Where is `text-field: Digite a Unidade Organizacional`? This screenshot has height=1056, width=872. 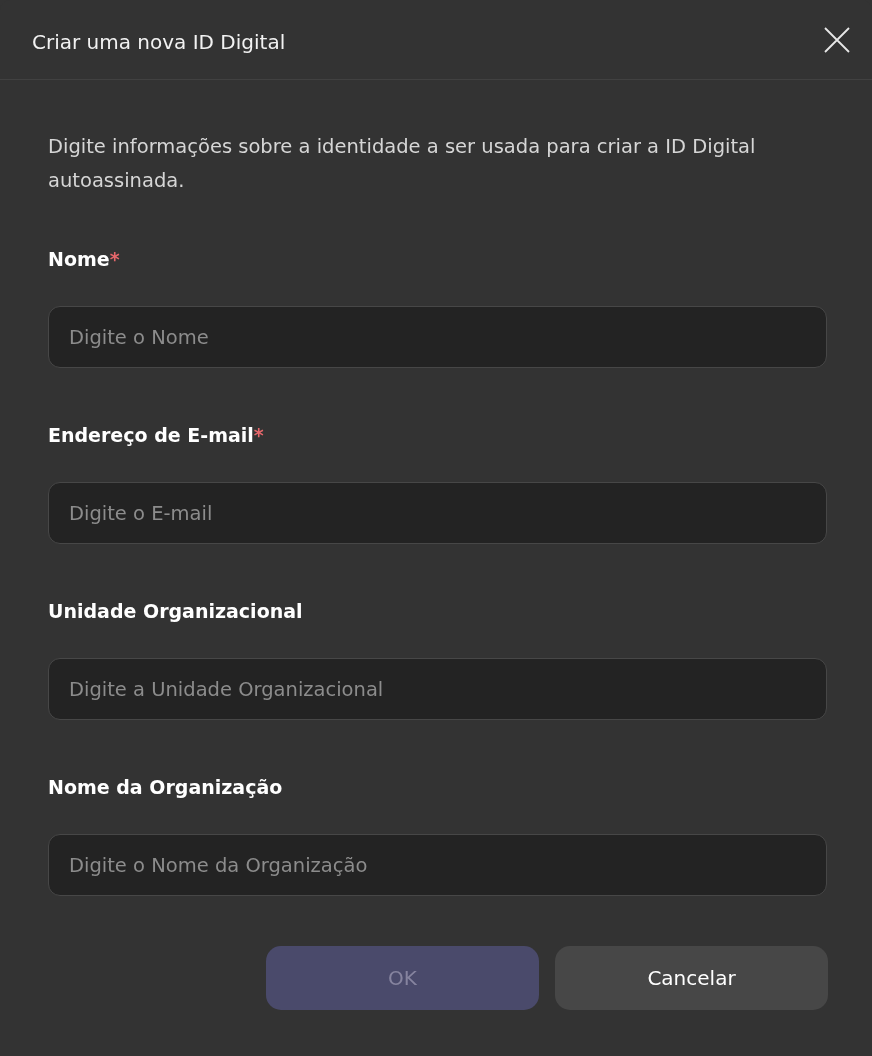
text-field: Digite a Unidade Organizacional is located at coordinates (437, 689).